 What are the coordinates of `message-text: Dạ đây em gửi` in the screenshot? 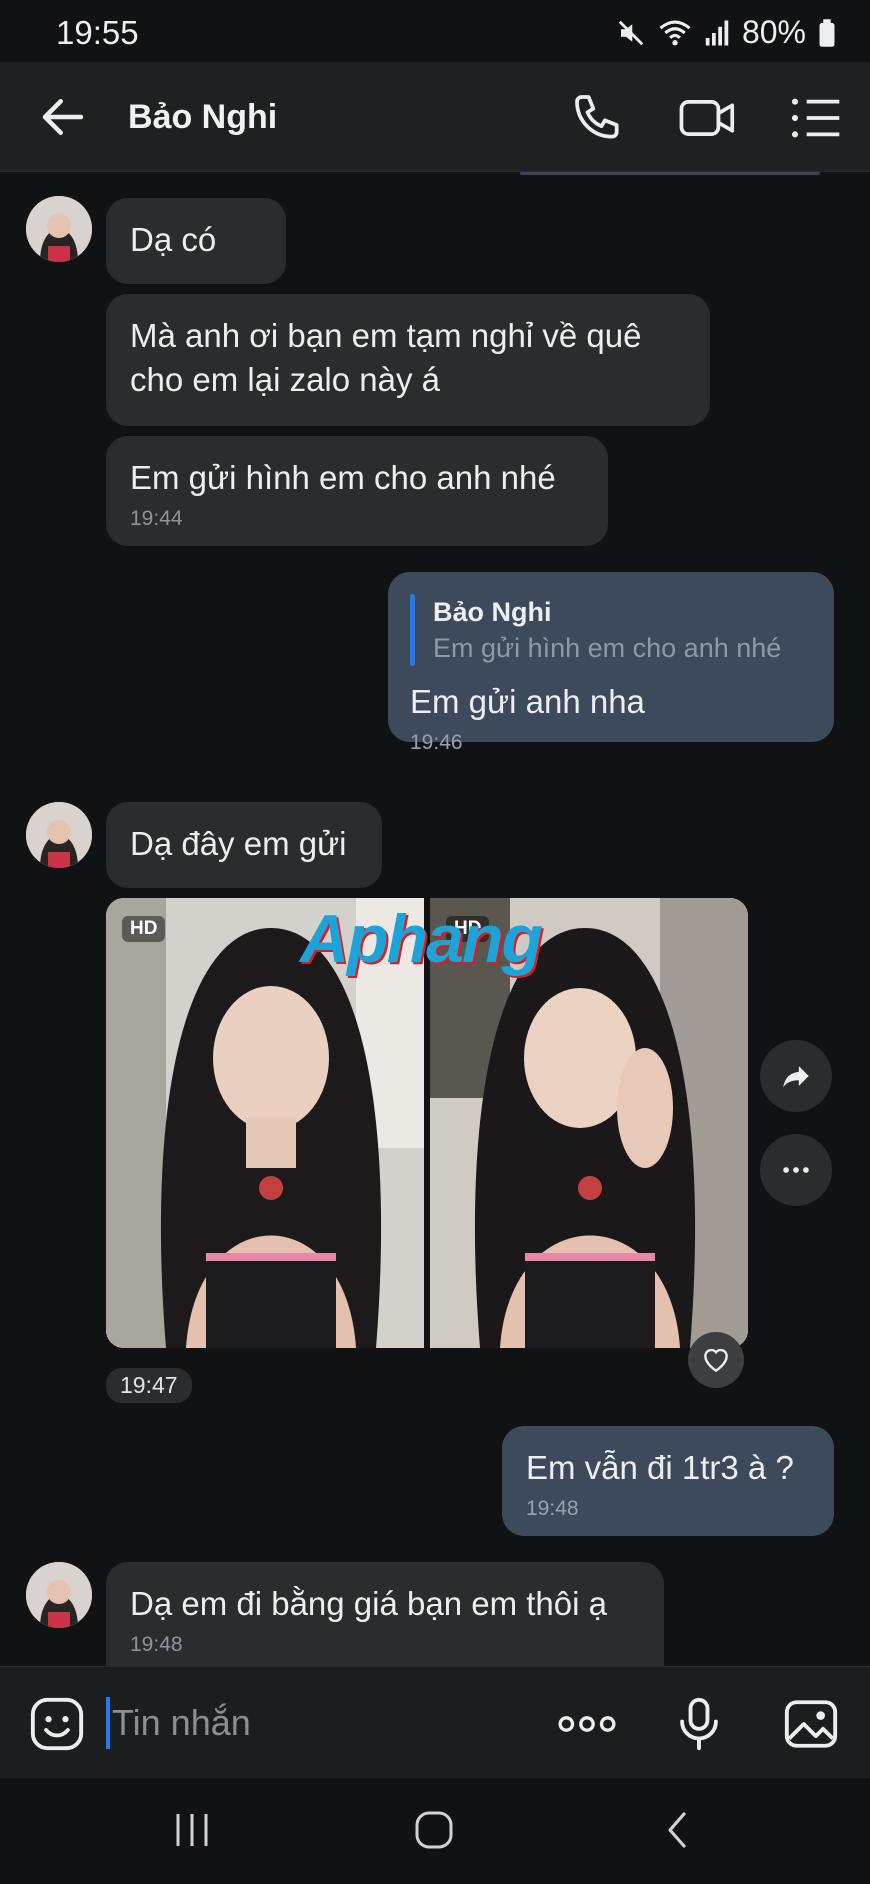 It's located at (238, 843).